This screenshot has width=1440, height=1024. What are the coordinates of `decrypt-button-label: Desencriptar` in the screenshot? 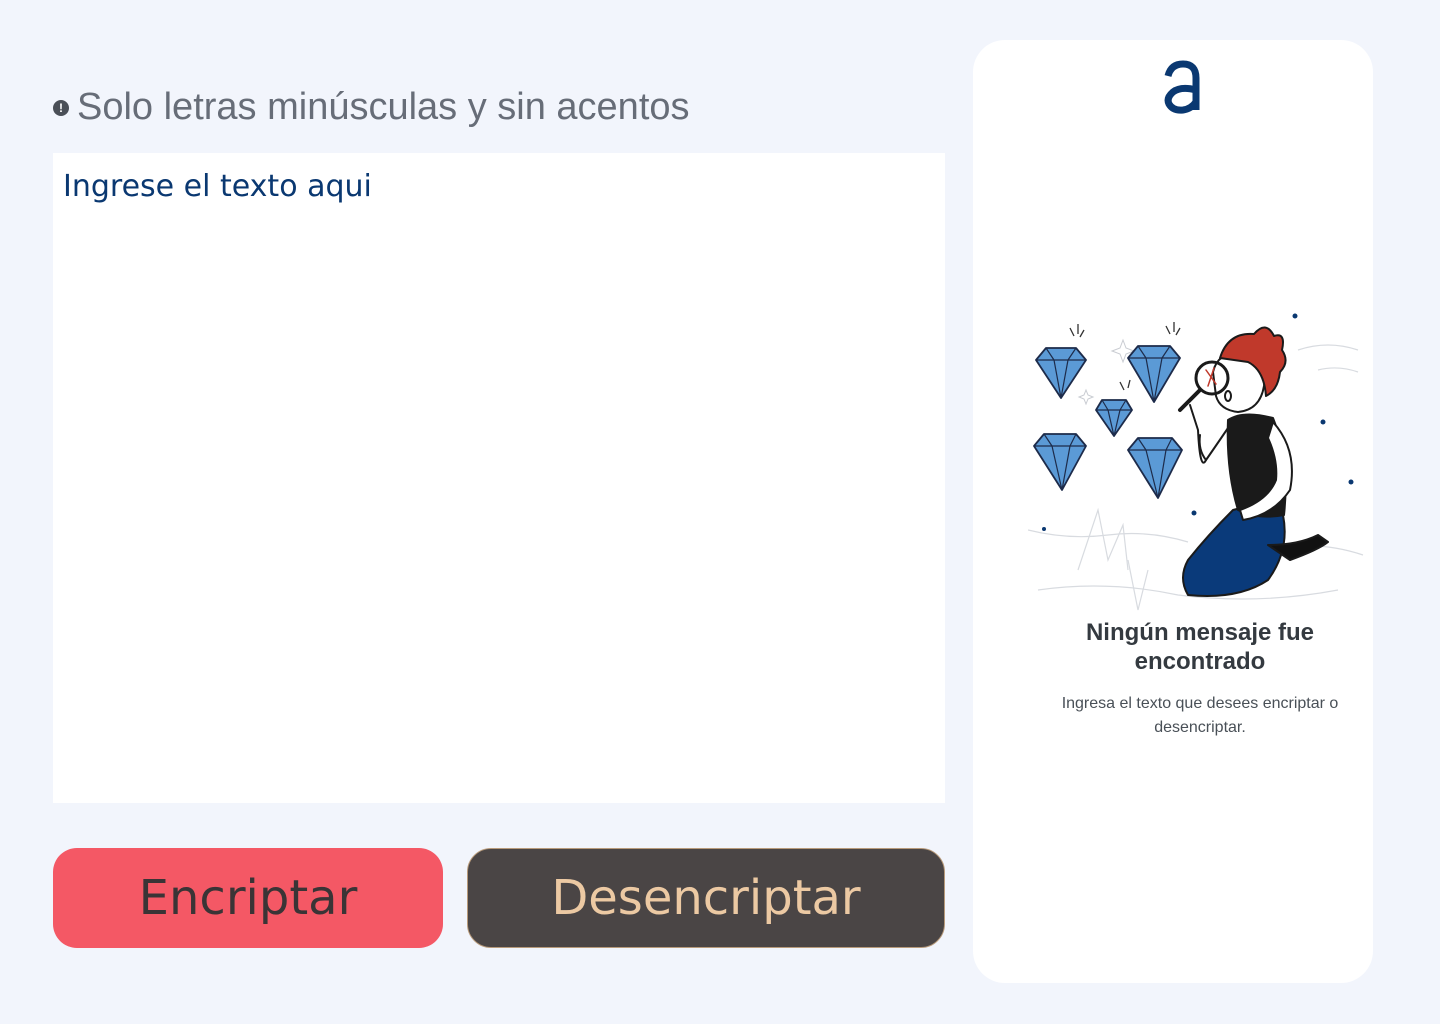 It's located at (706, 898).